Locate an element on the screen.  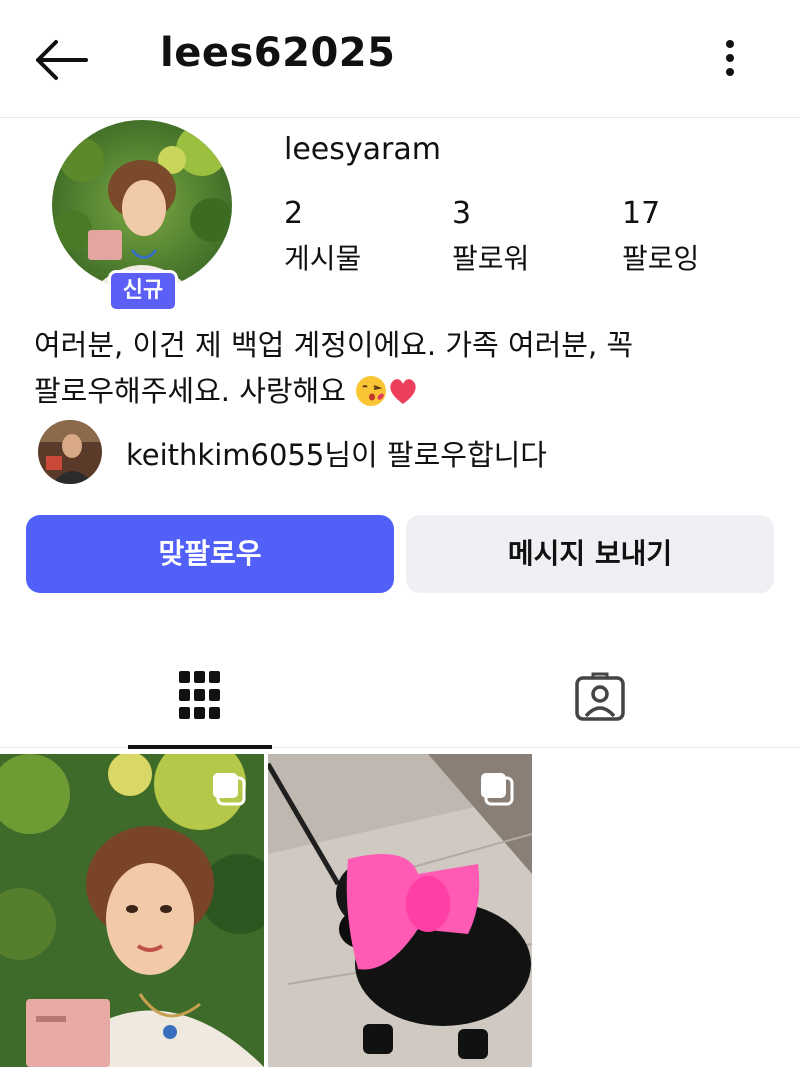
page-title: lees62025 is located at coordinates (278, 53).